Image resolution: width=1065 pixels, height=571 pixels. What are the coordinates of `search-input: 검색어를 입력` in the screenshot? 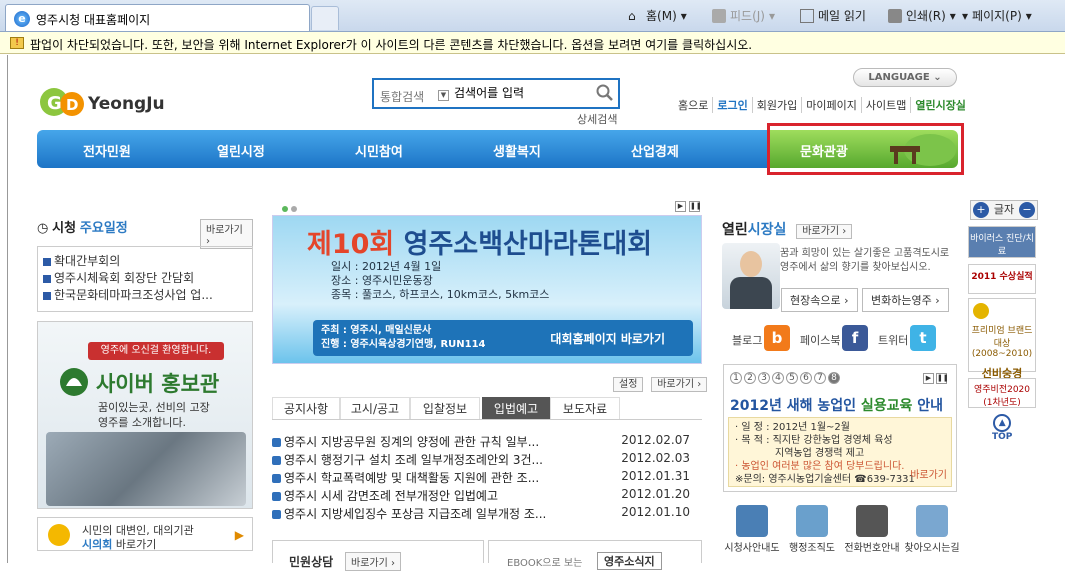 It's located at (489, 92).